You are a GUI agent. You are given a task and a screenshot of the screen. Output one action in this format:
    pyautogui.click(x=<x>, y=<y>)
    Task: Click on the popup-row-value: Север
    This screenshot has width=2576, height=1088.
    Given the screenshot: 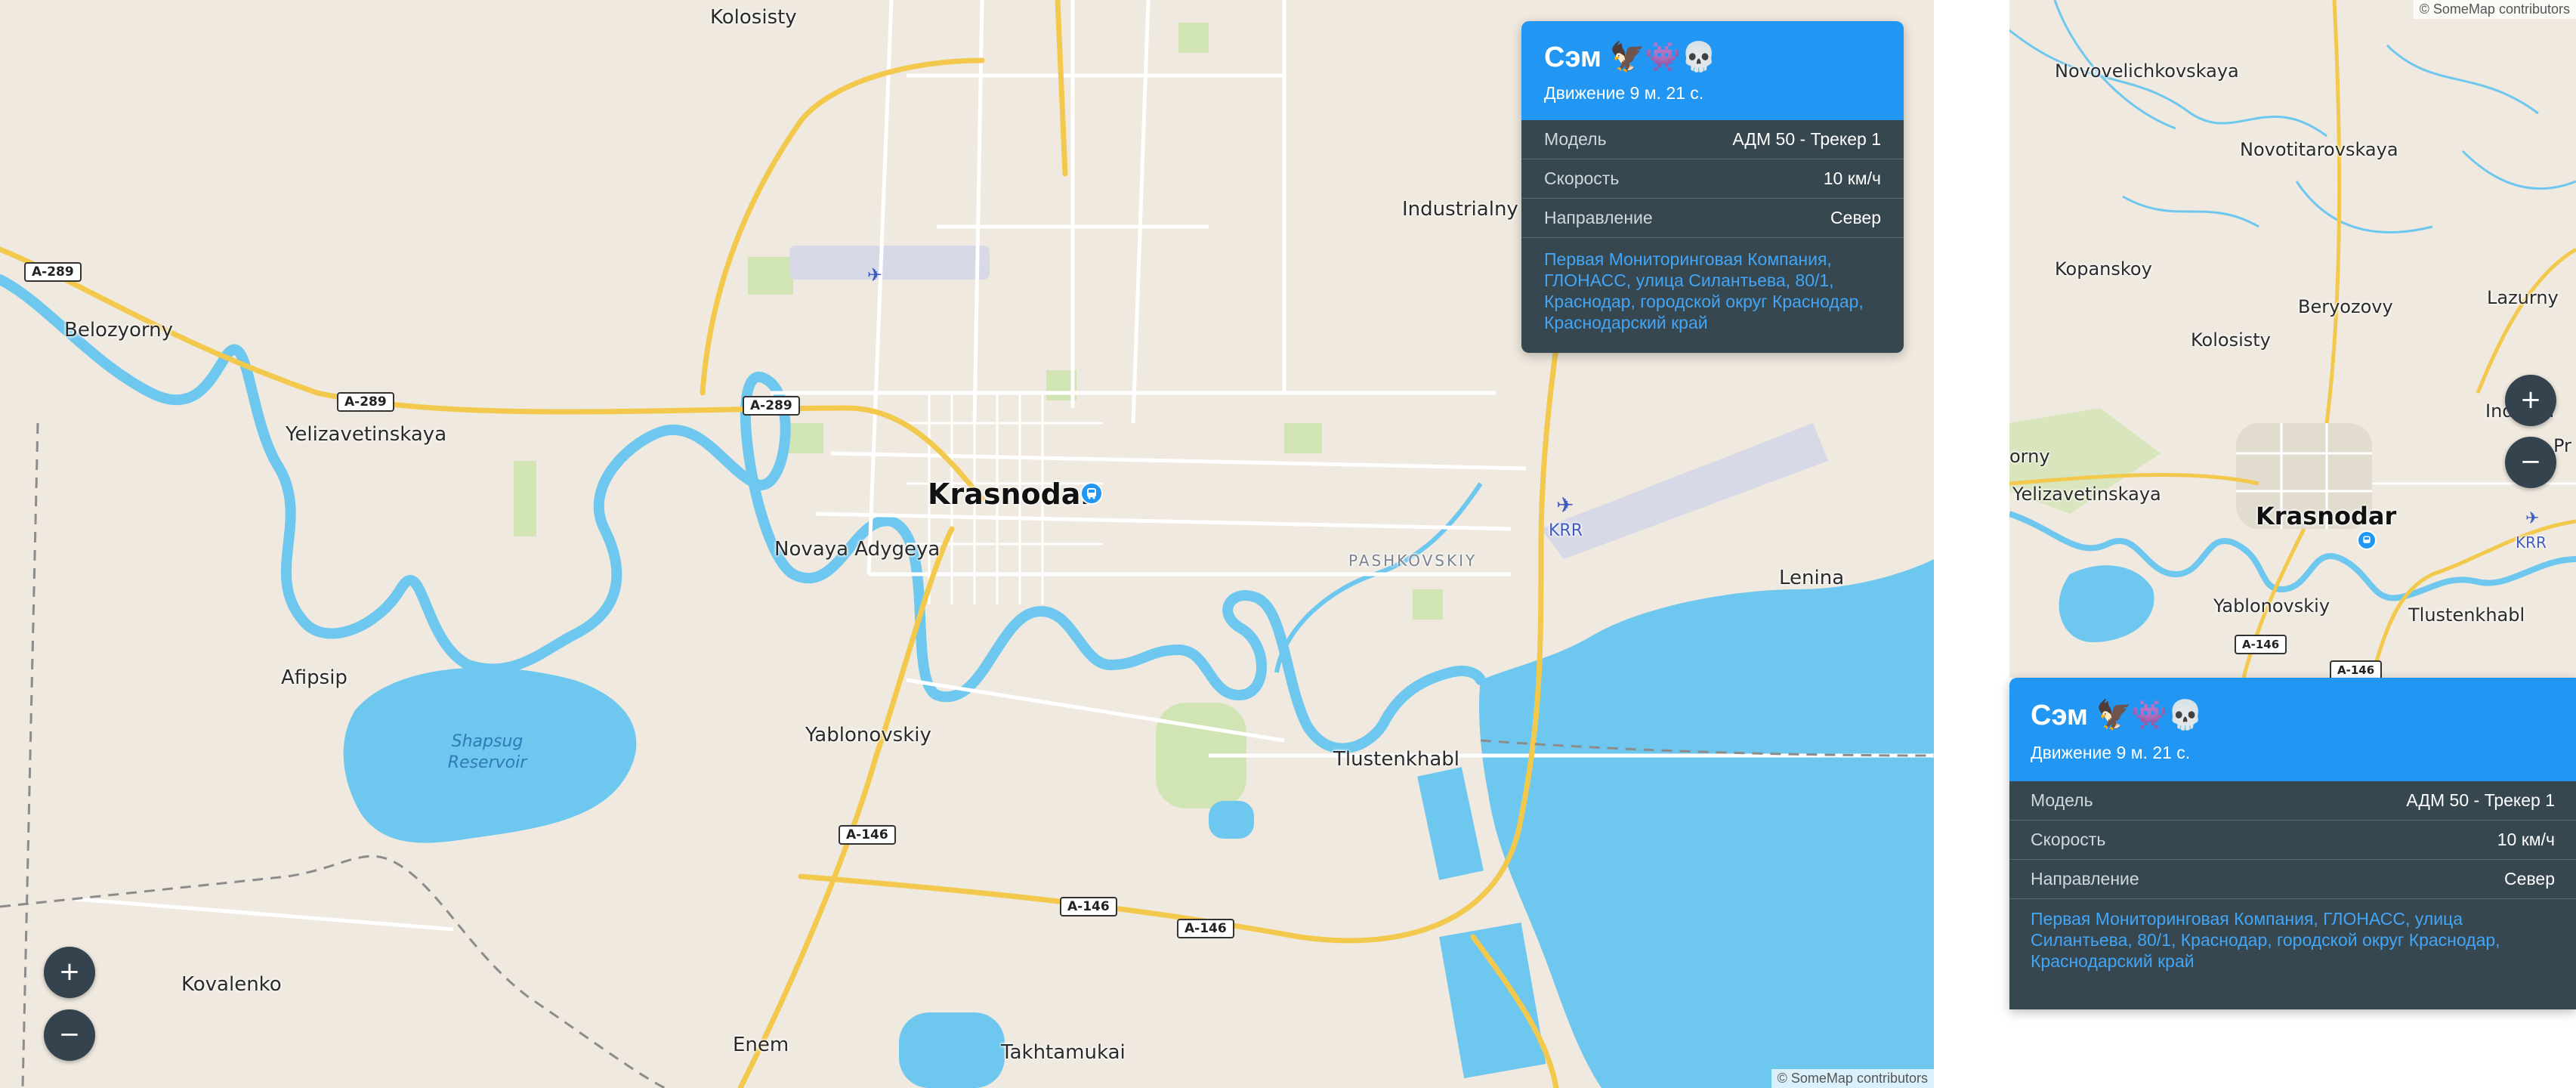 What is the action you would take?
    pyautogui.click(x=1855, y=217)
    